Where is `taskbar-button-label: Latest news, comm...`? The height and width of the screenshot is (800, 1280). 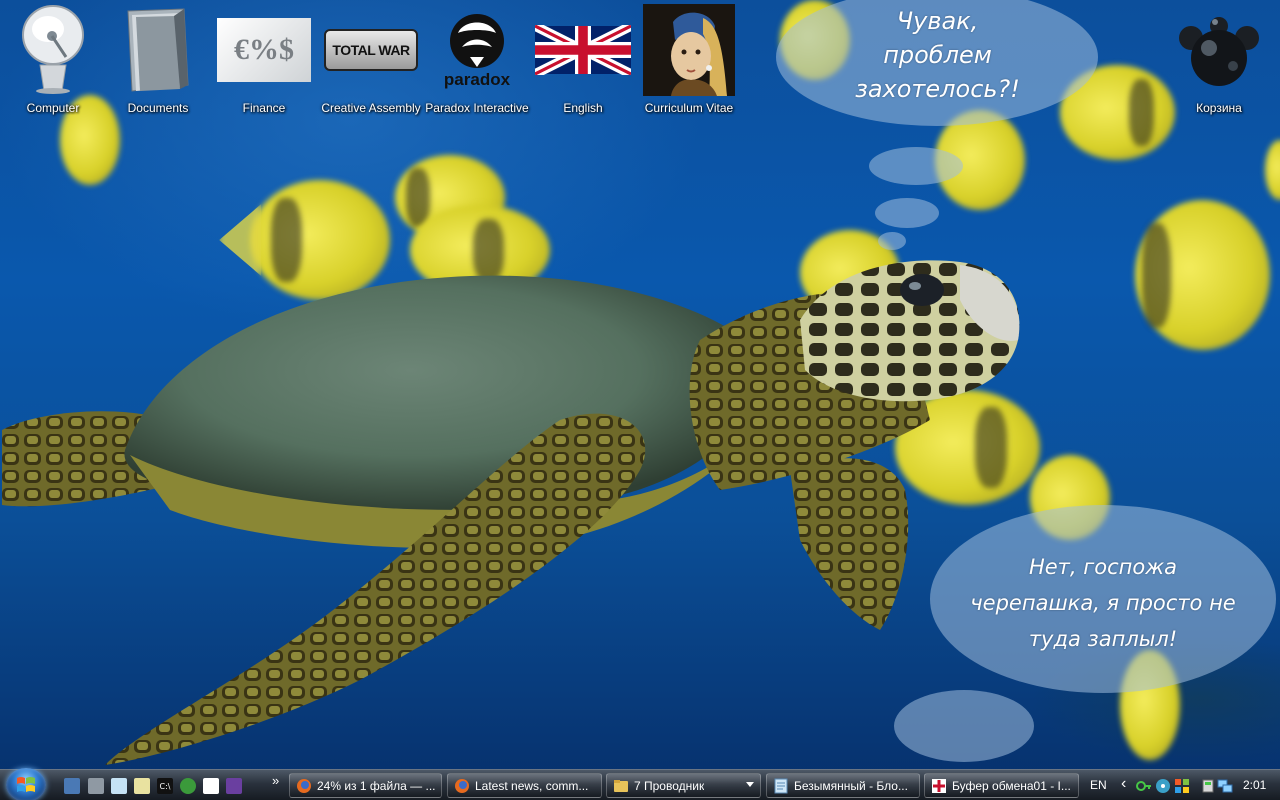 taskbar-button-label: Latest news, comm... is located at coordinates (532, 785).